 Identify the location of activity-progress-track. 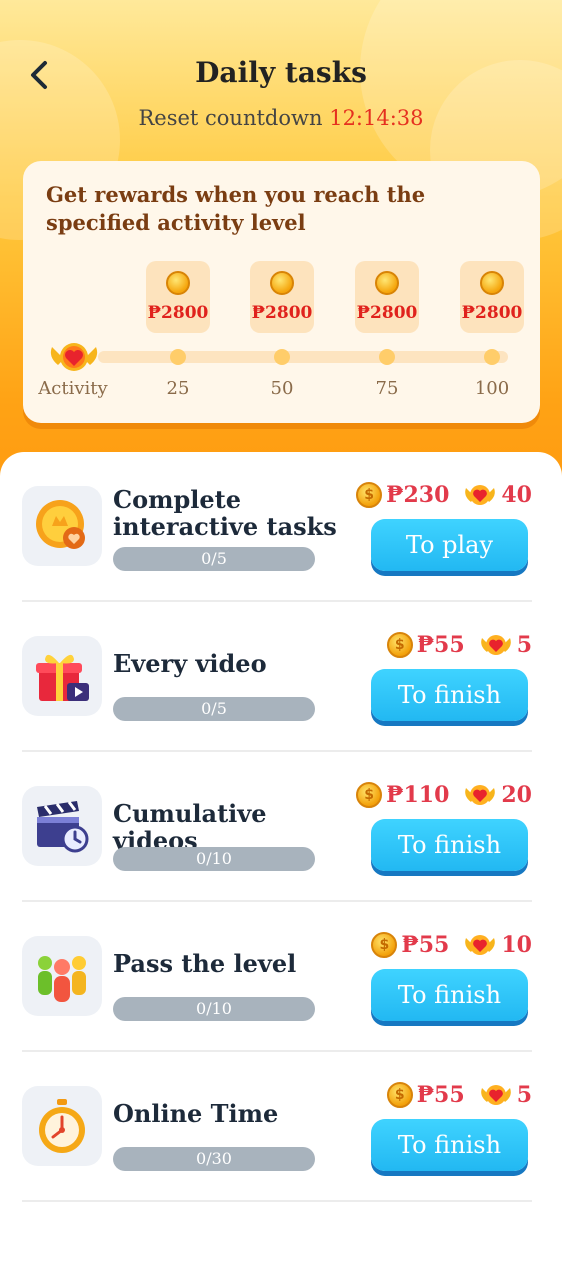
(303, 357).